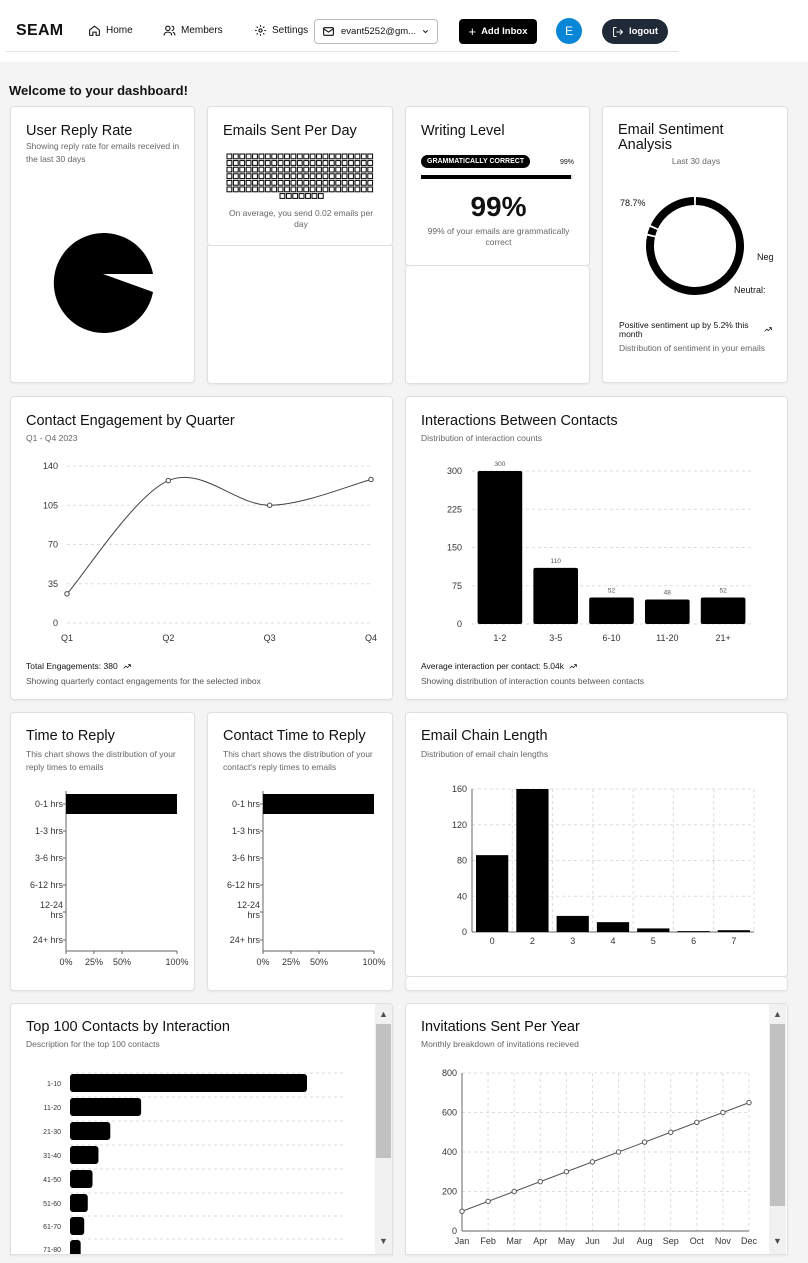 The width and height of the screenshot is (808, 1263). I want to click on invitations-scrollbar: ▲ ▼, so click(777, 1129).